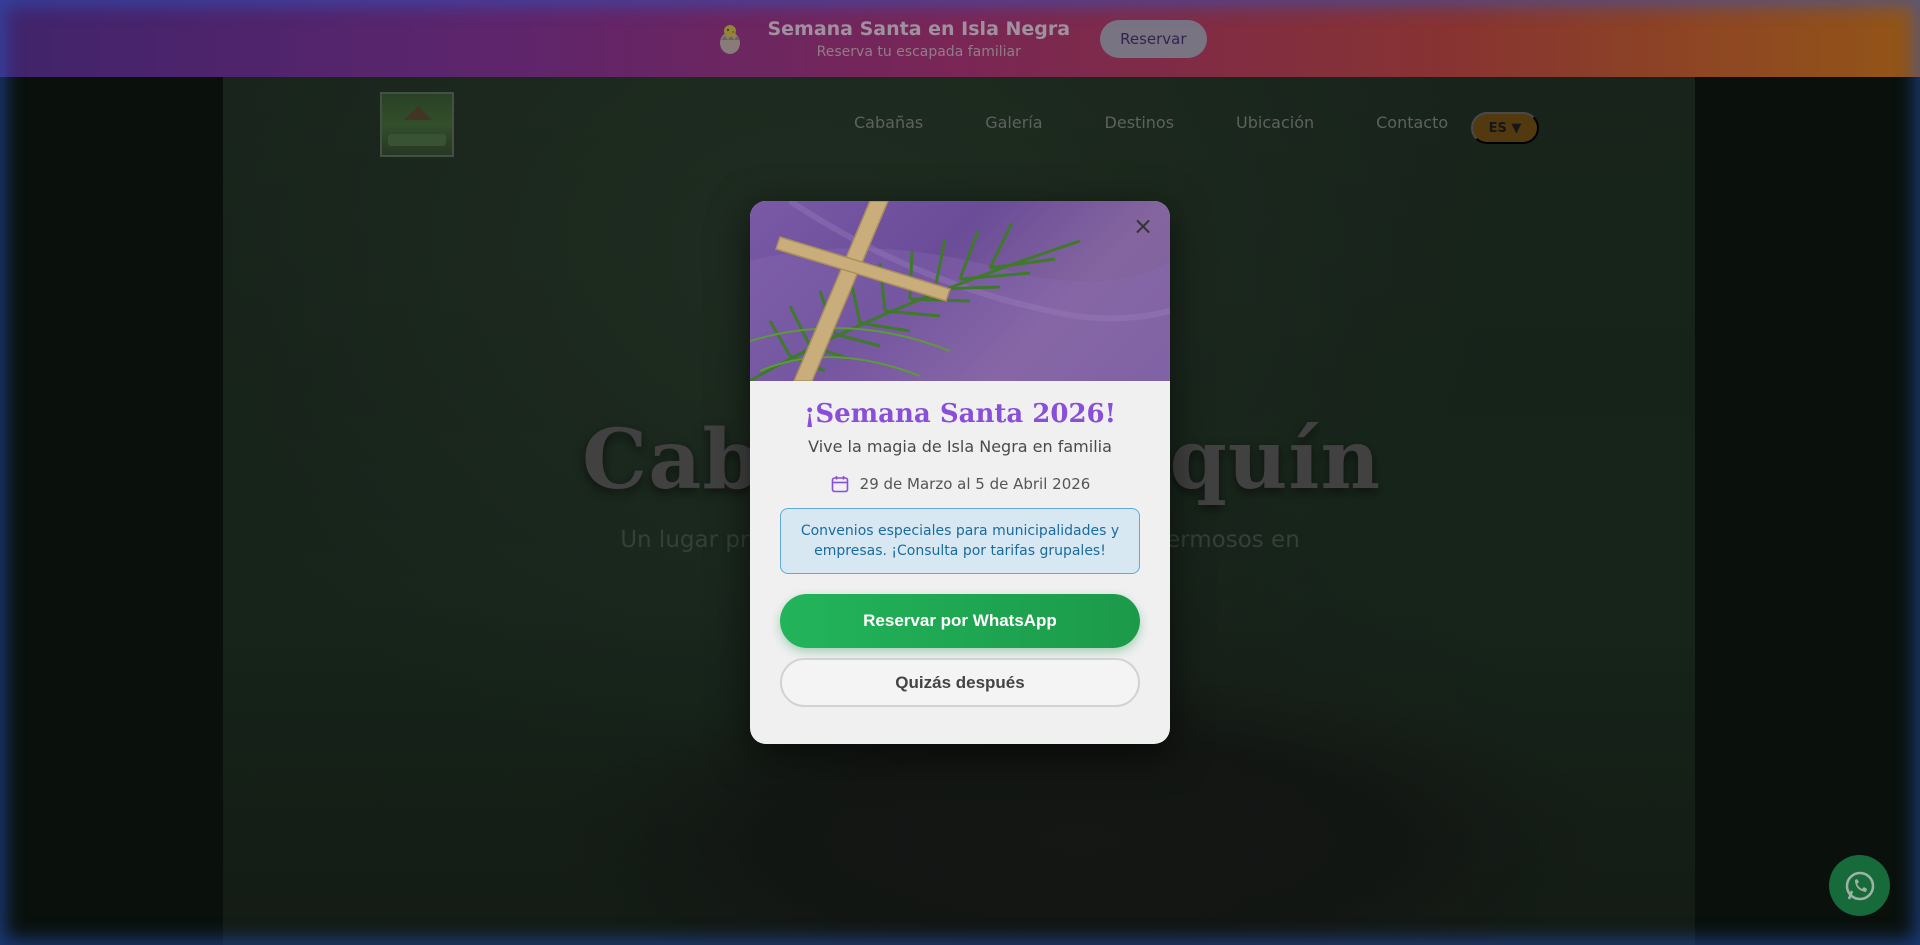 This screenshot has height=945, width=1920. What do you see at coordinates (960, 446) in the screenshot?
I see `modal-tagline: Vive la magia de Isla Negra en familia` at bounding box center [960, 446].